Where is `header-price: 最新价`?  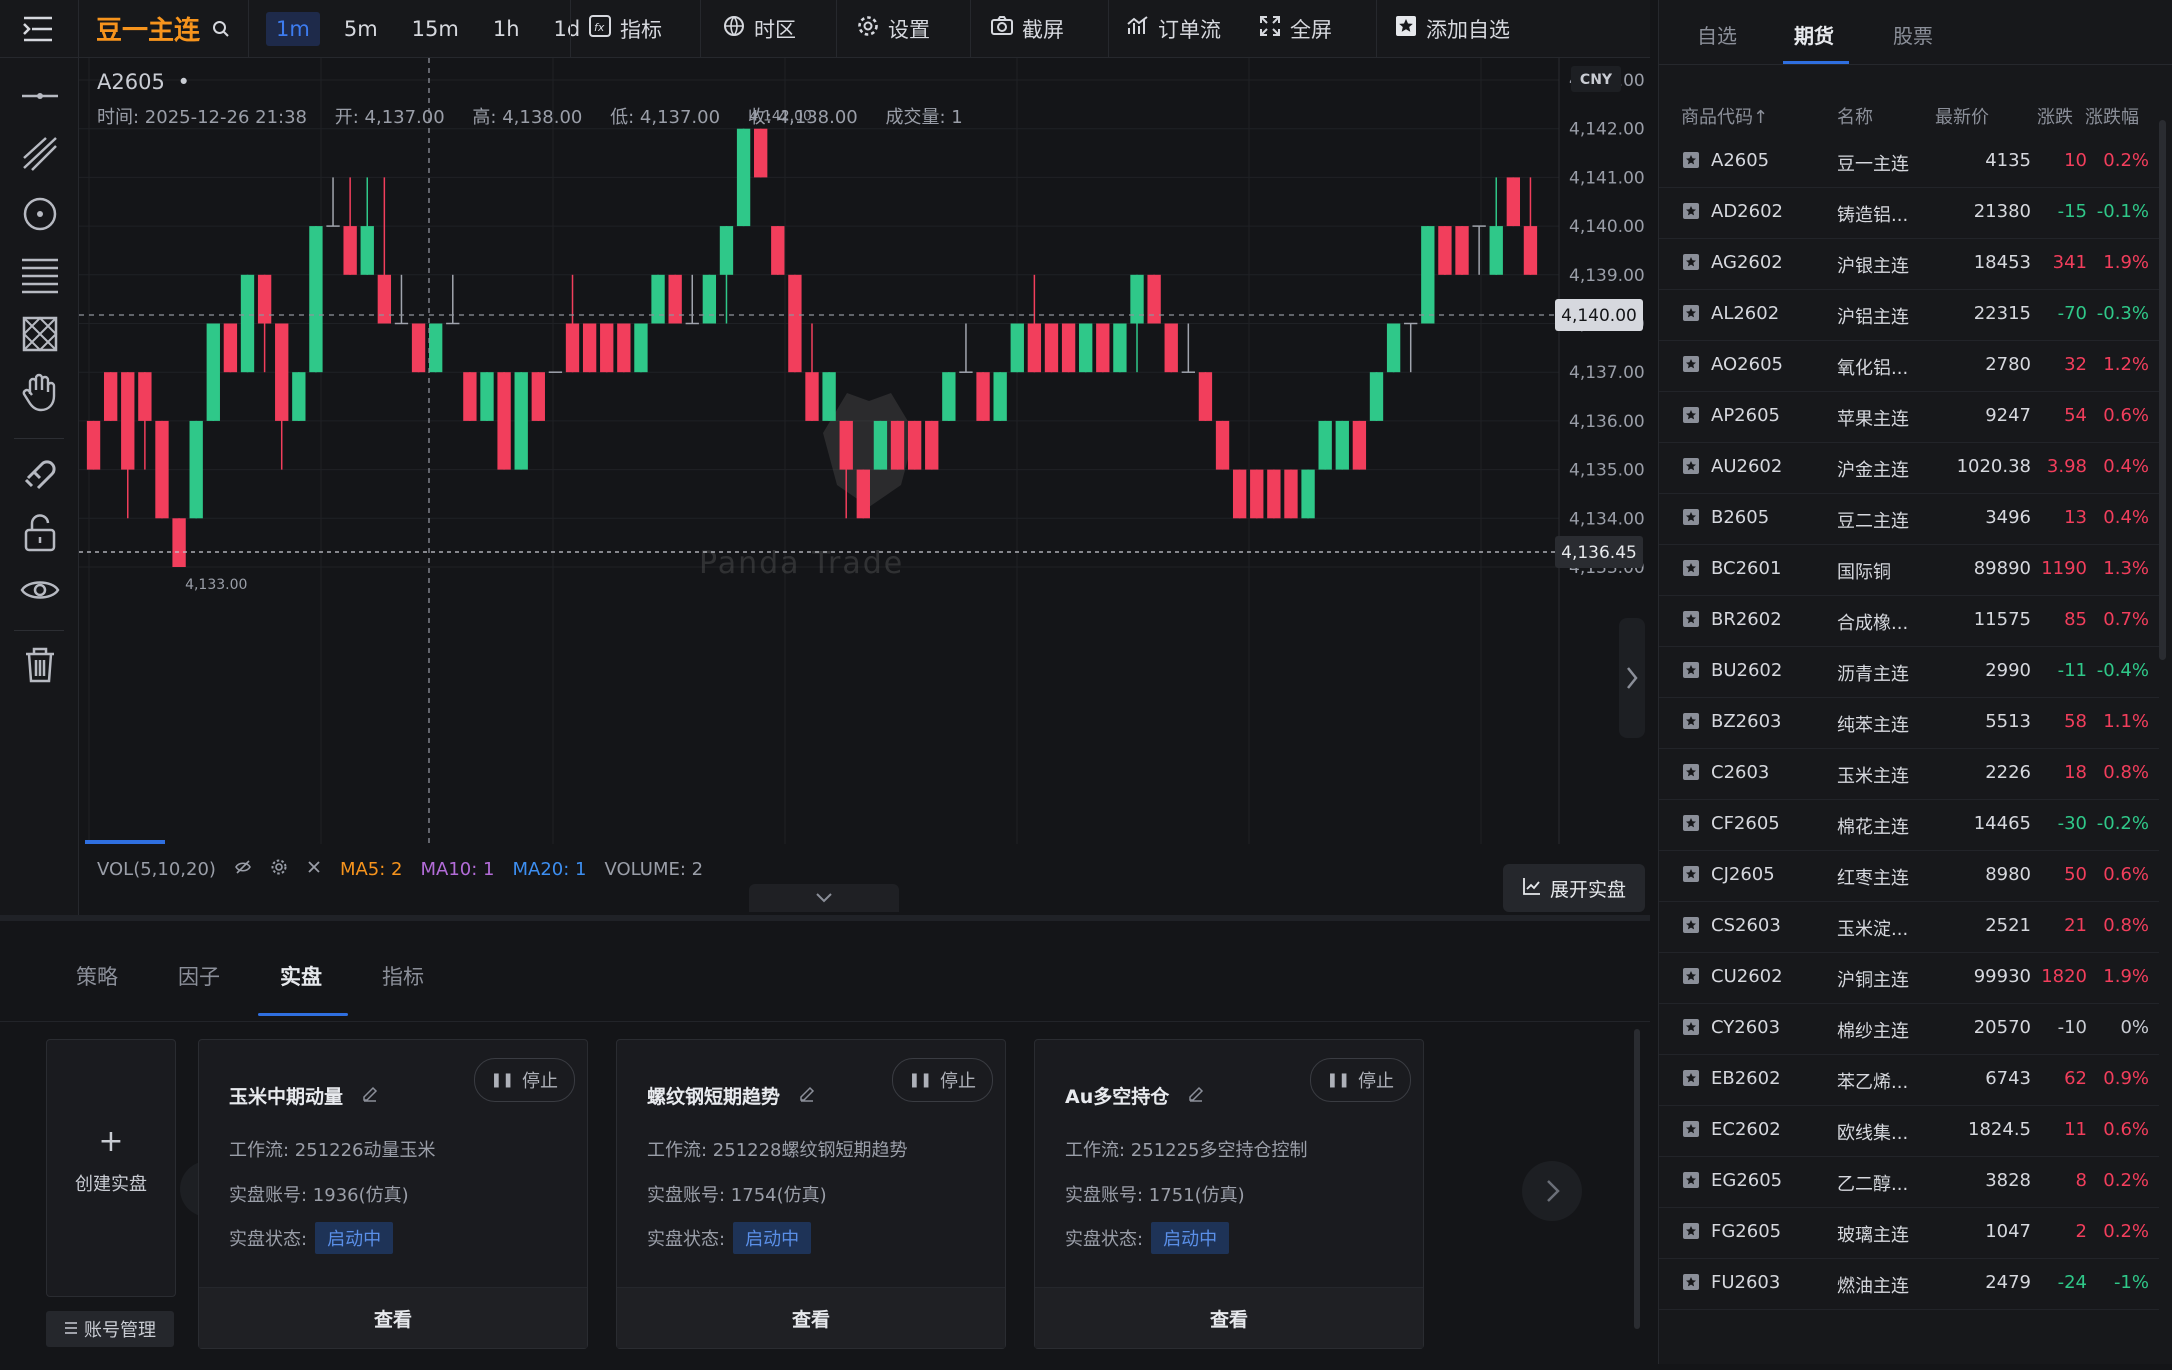 header-price: 最新价 is located at coordinates (1962, 116).